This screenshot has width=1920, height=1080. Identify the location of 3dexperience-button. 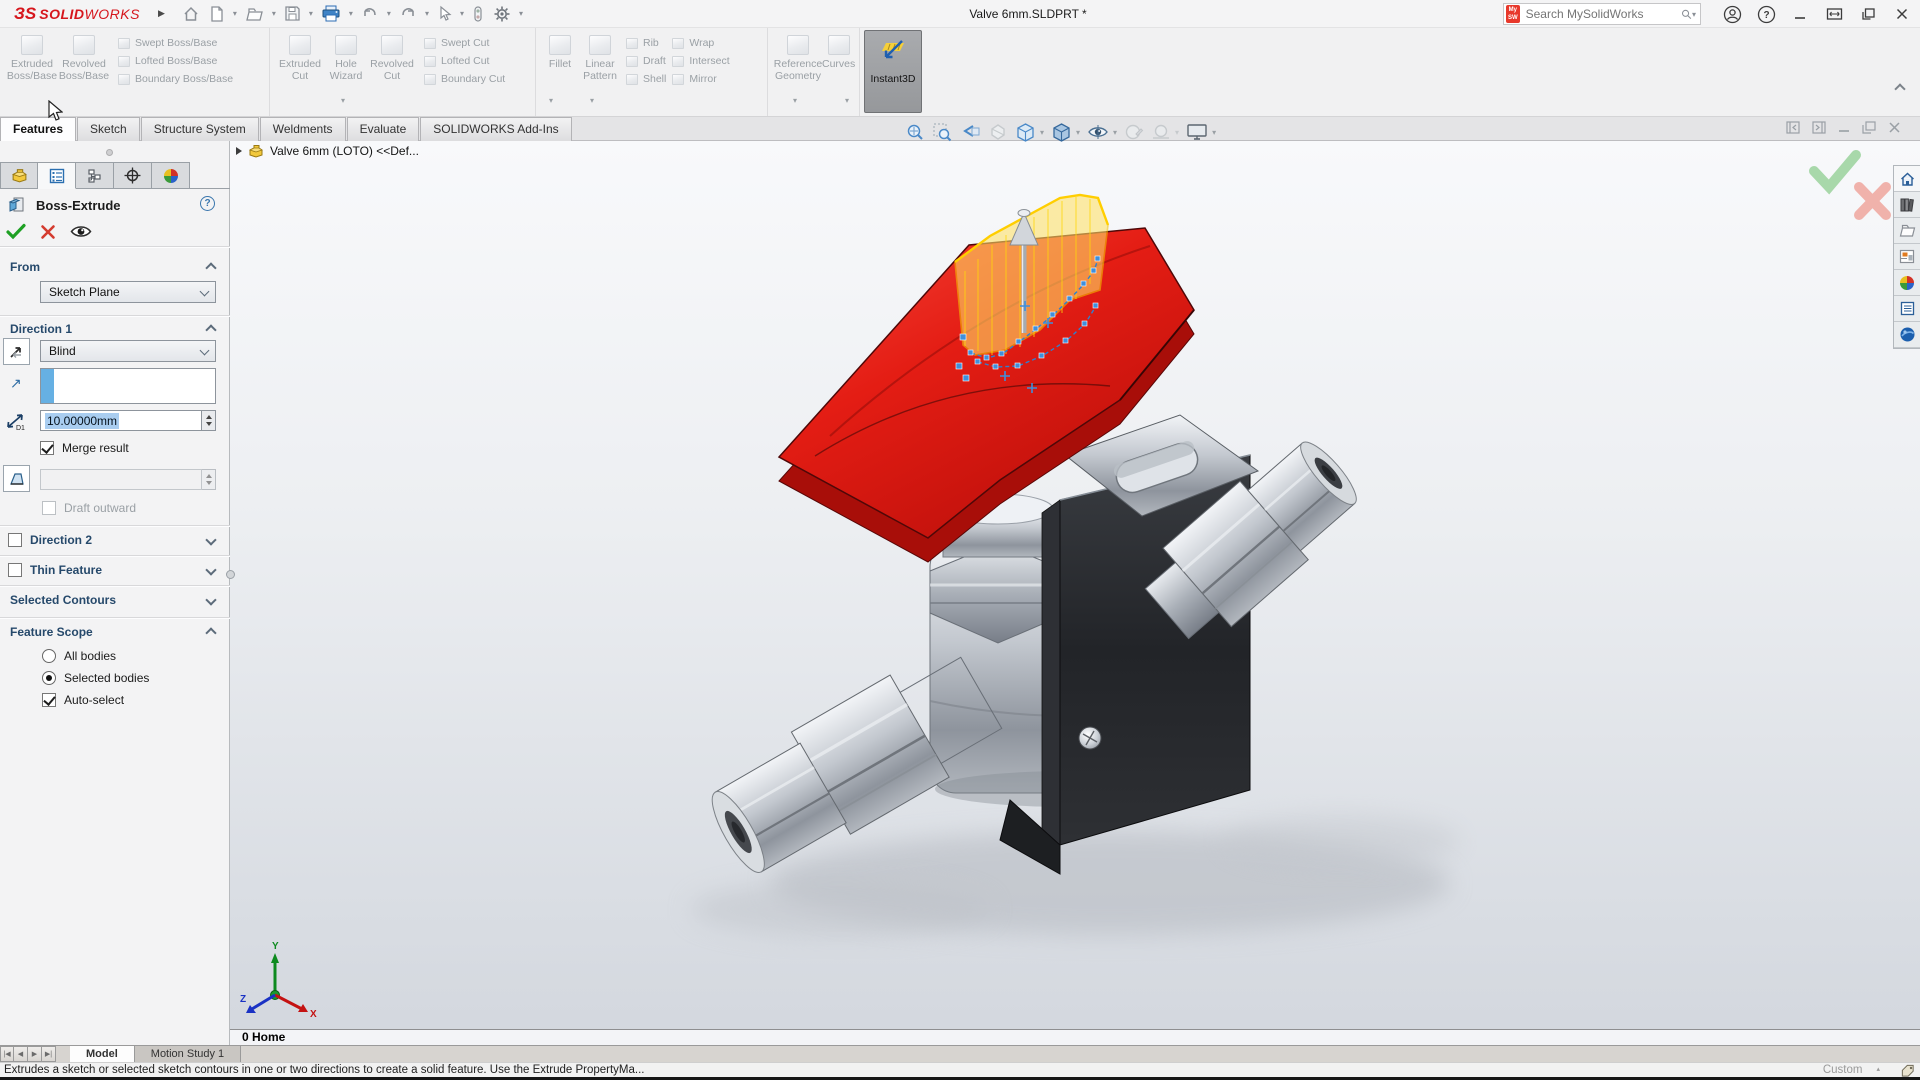
(1907, 335).